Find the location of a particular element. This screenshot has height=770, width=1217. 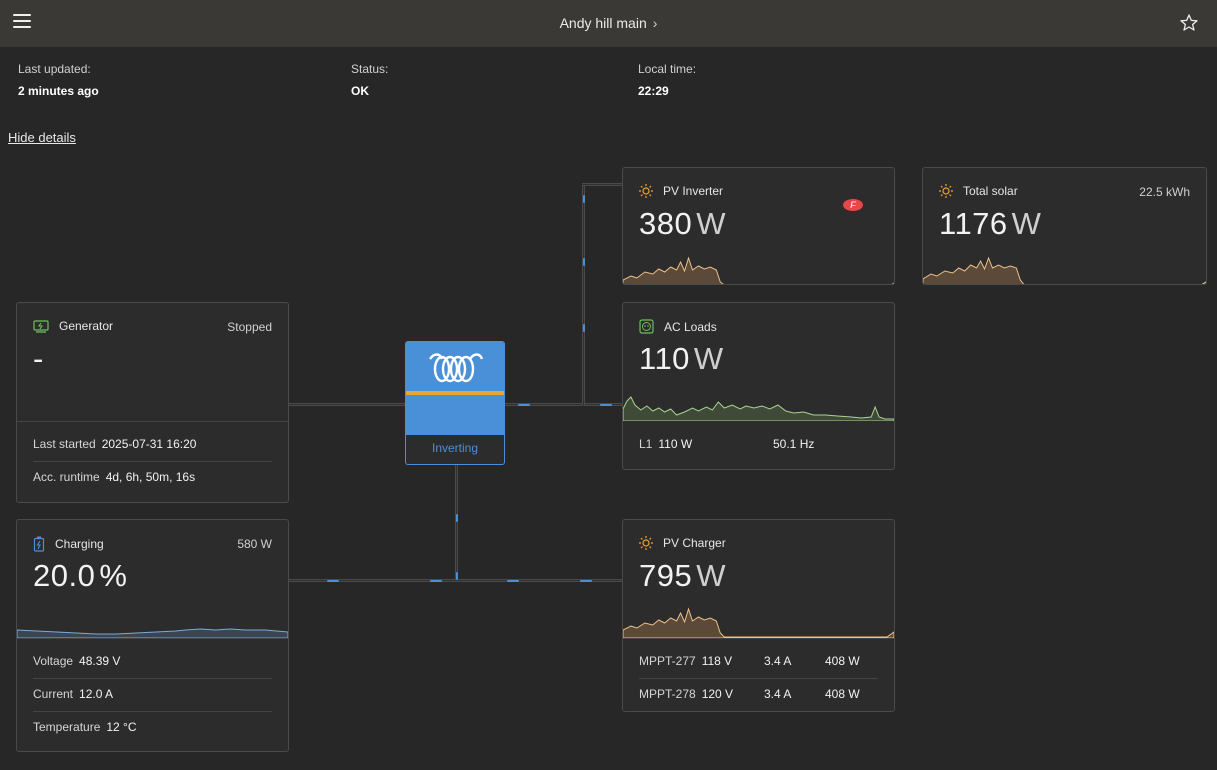

ac-loads-power: 110 is located at coordinates (664, 358).